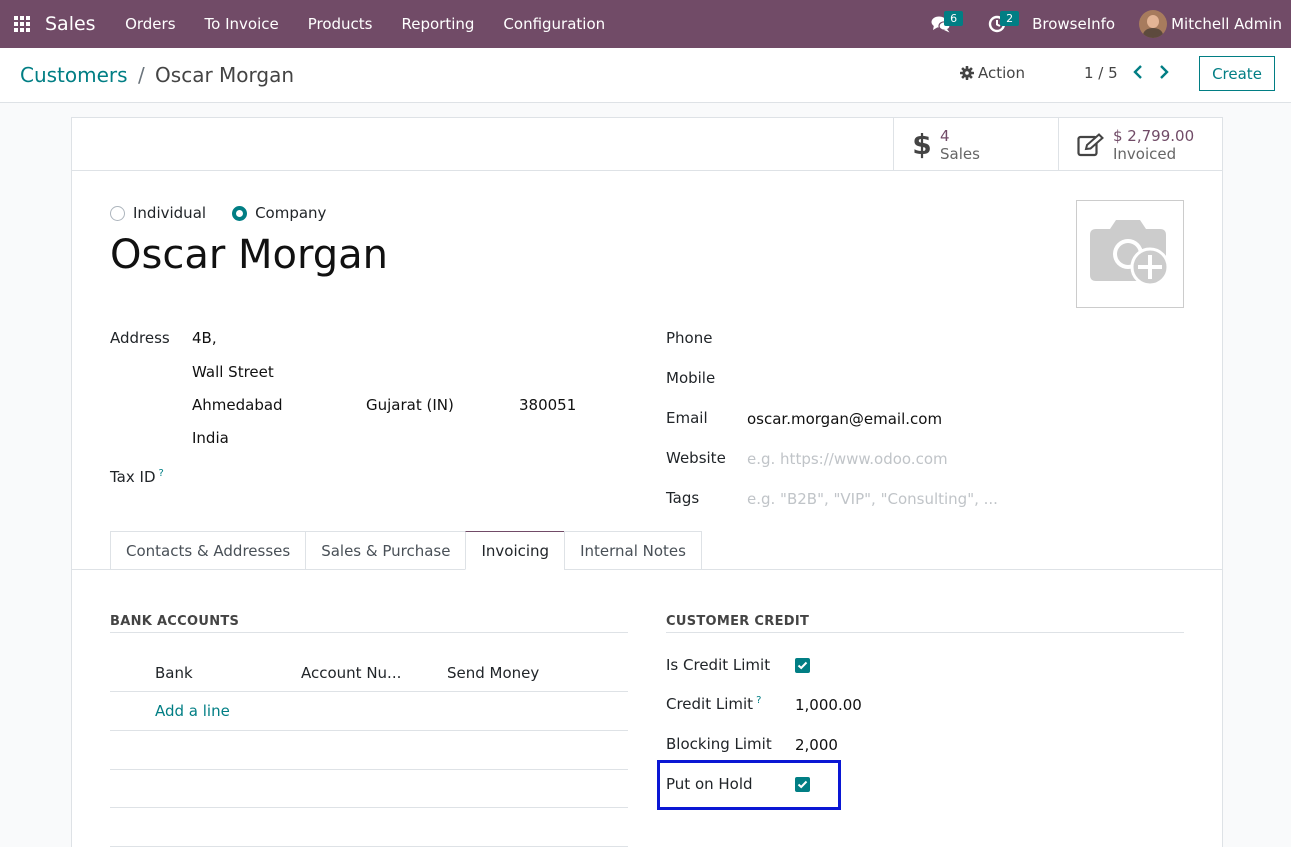 This screenshot has width=1291, height=847. What do you see at coordinates (22, 24) in the screenshot?
I see `apps-menu-icon` at bounding box center [22, 24].